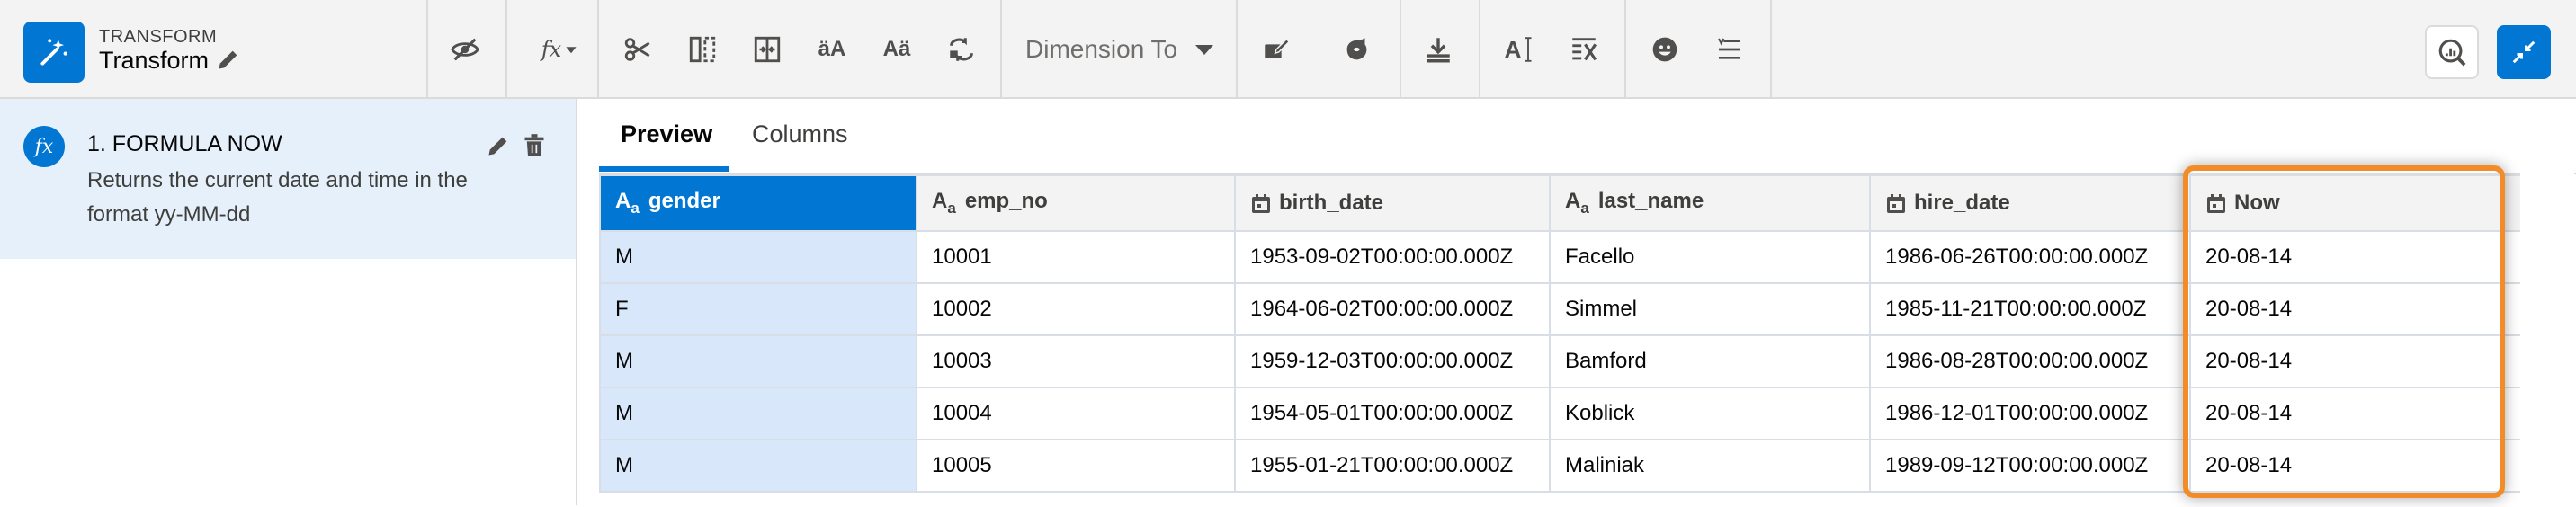 The width and height of the screenshot is (2576, 507). I want to click on flatten-icon, so click(767, 49).